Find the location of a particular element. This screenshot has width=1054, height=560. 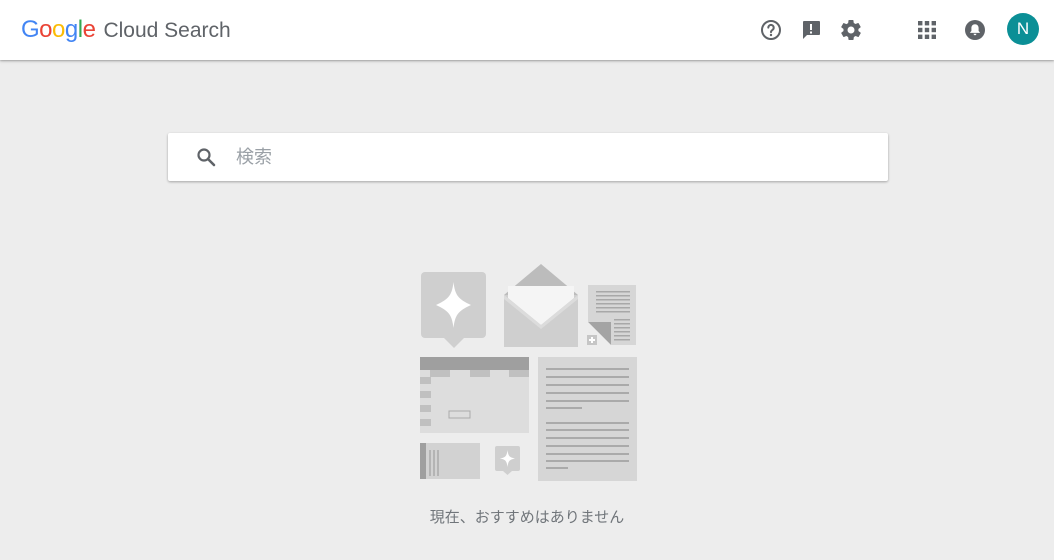

feedback-button is located at coordinates (811, 30).